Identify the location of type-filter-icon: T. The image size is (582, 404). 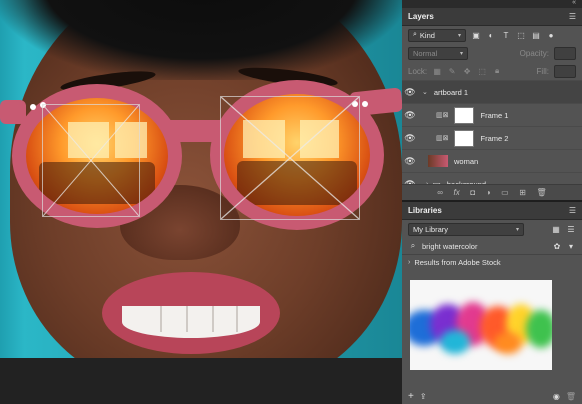
(506, 35).